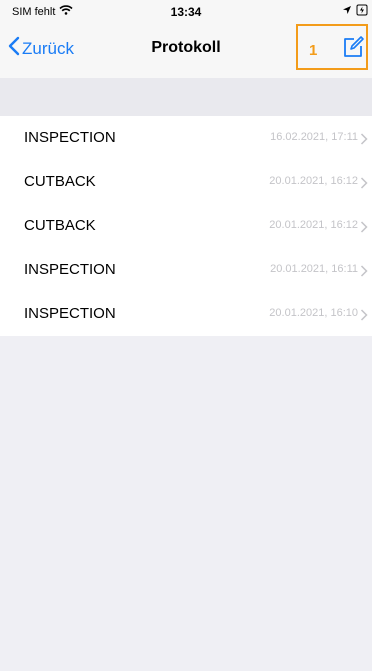 The width and height of the screenshot is (372, 671). Describe the element at coordinates (347, 11) in the screenshot. I see `location-arrow-icon` at that location.